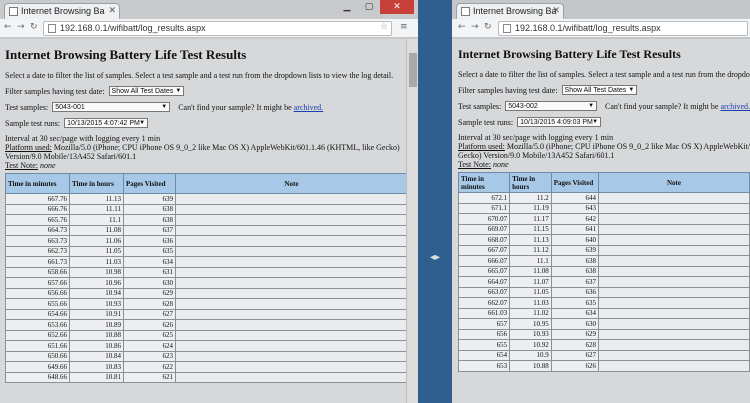 The image size is (750, 403). I want to click on table-cell: 644, so click(575, 198).